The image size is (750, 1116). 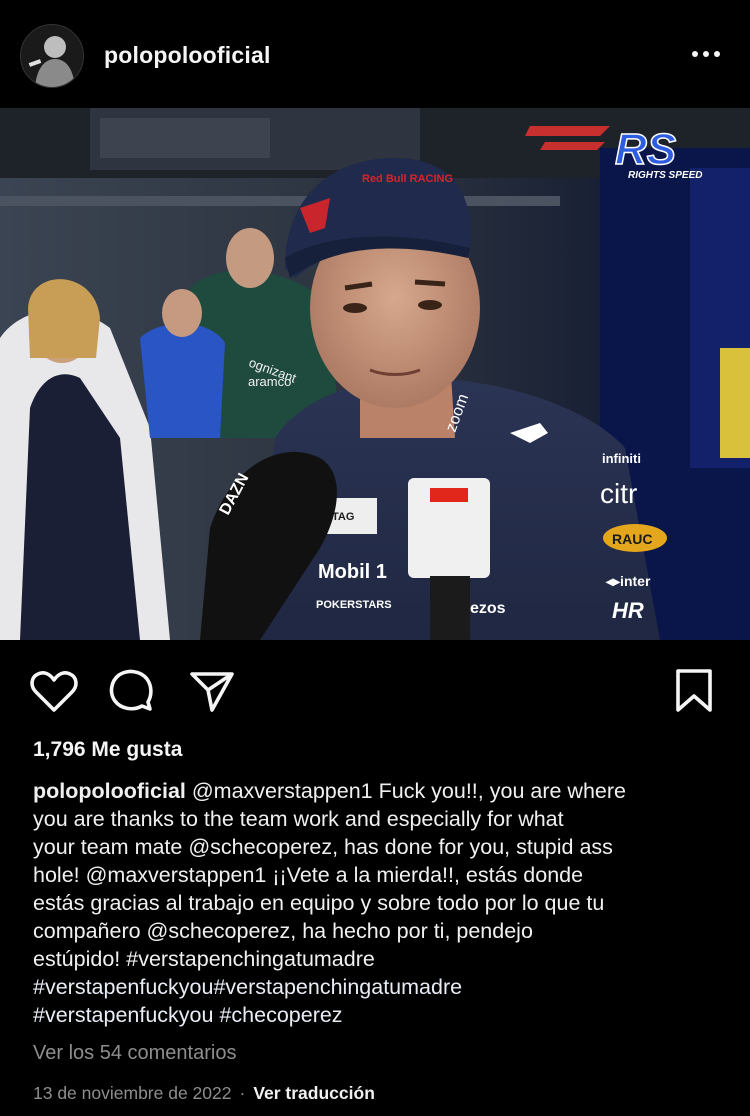 I want to click on svg-text: aramco, so click(x=269, y=381).